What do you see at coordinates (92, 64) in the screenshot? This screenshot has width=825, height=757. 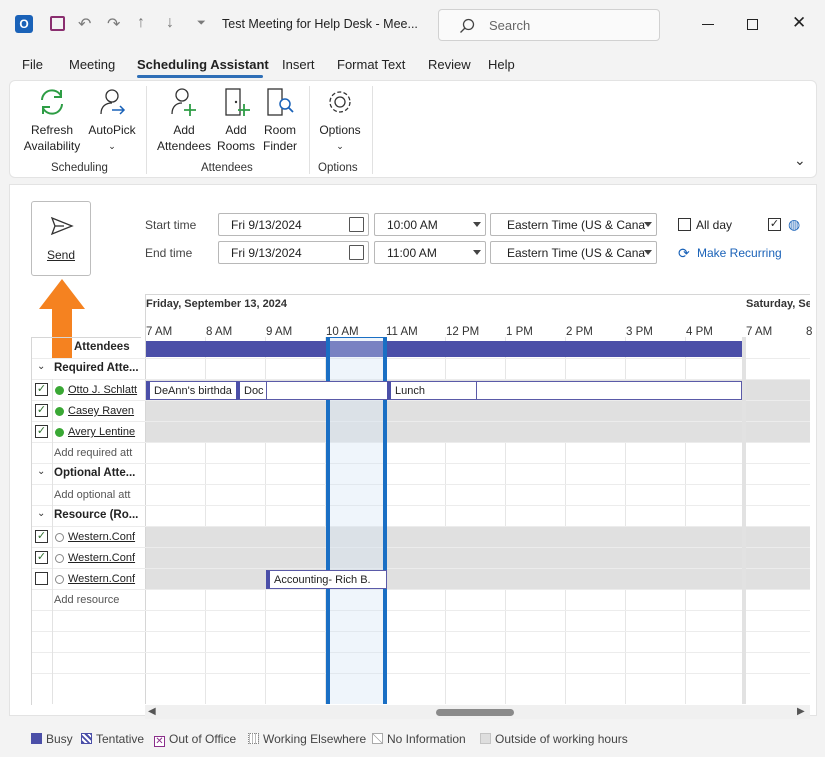 I see `menu-meeting: Meeting` at bounding box center [92, 64].